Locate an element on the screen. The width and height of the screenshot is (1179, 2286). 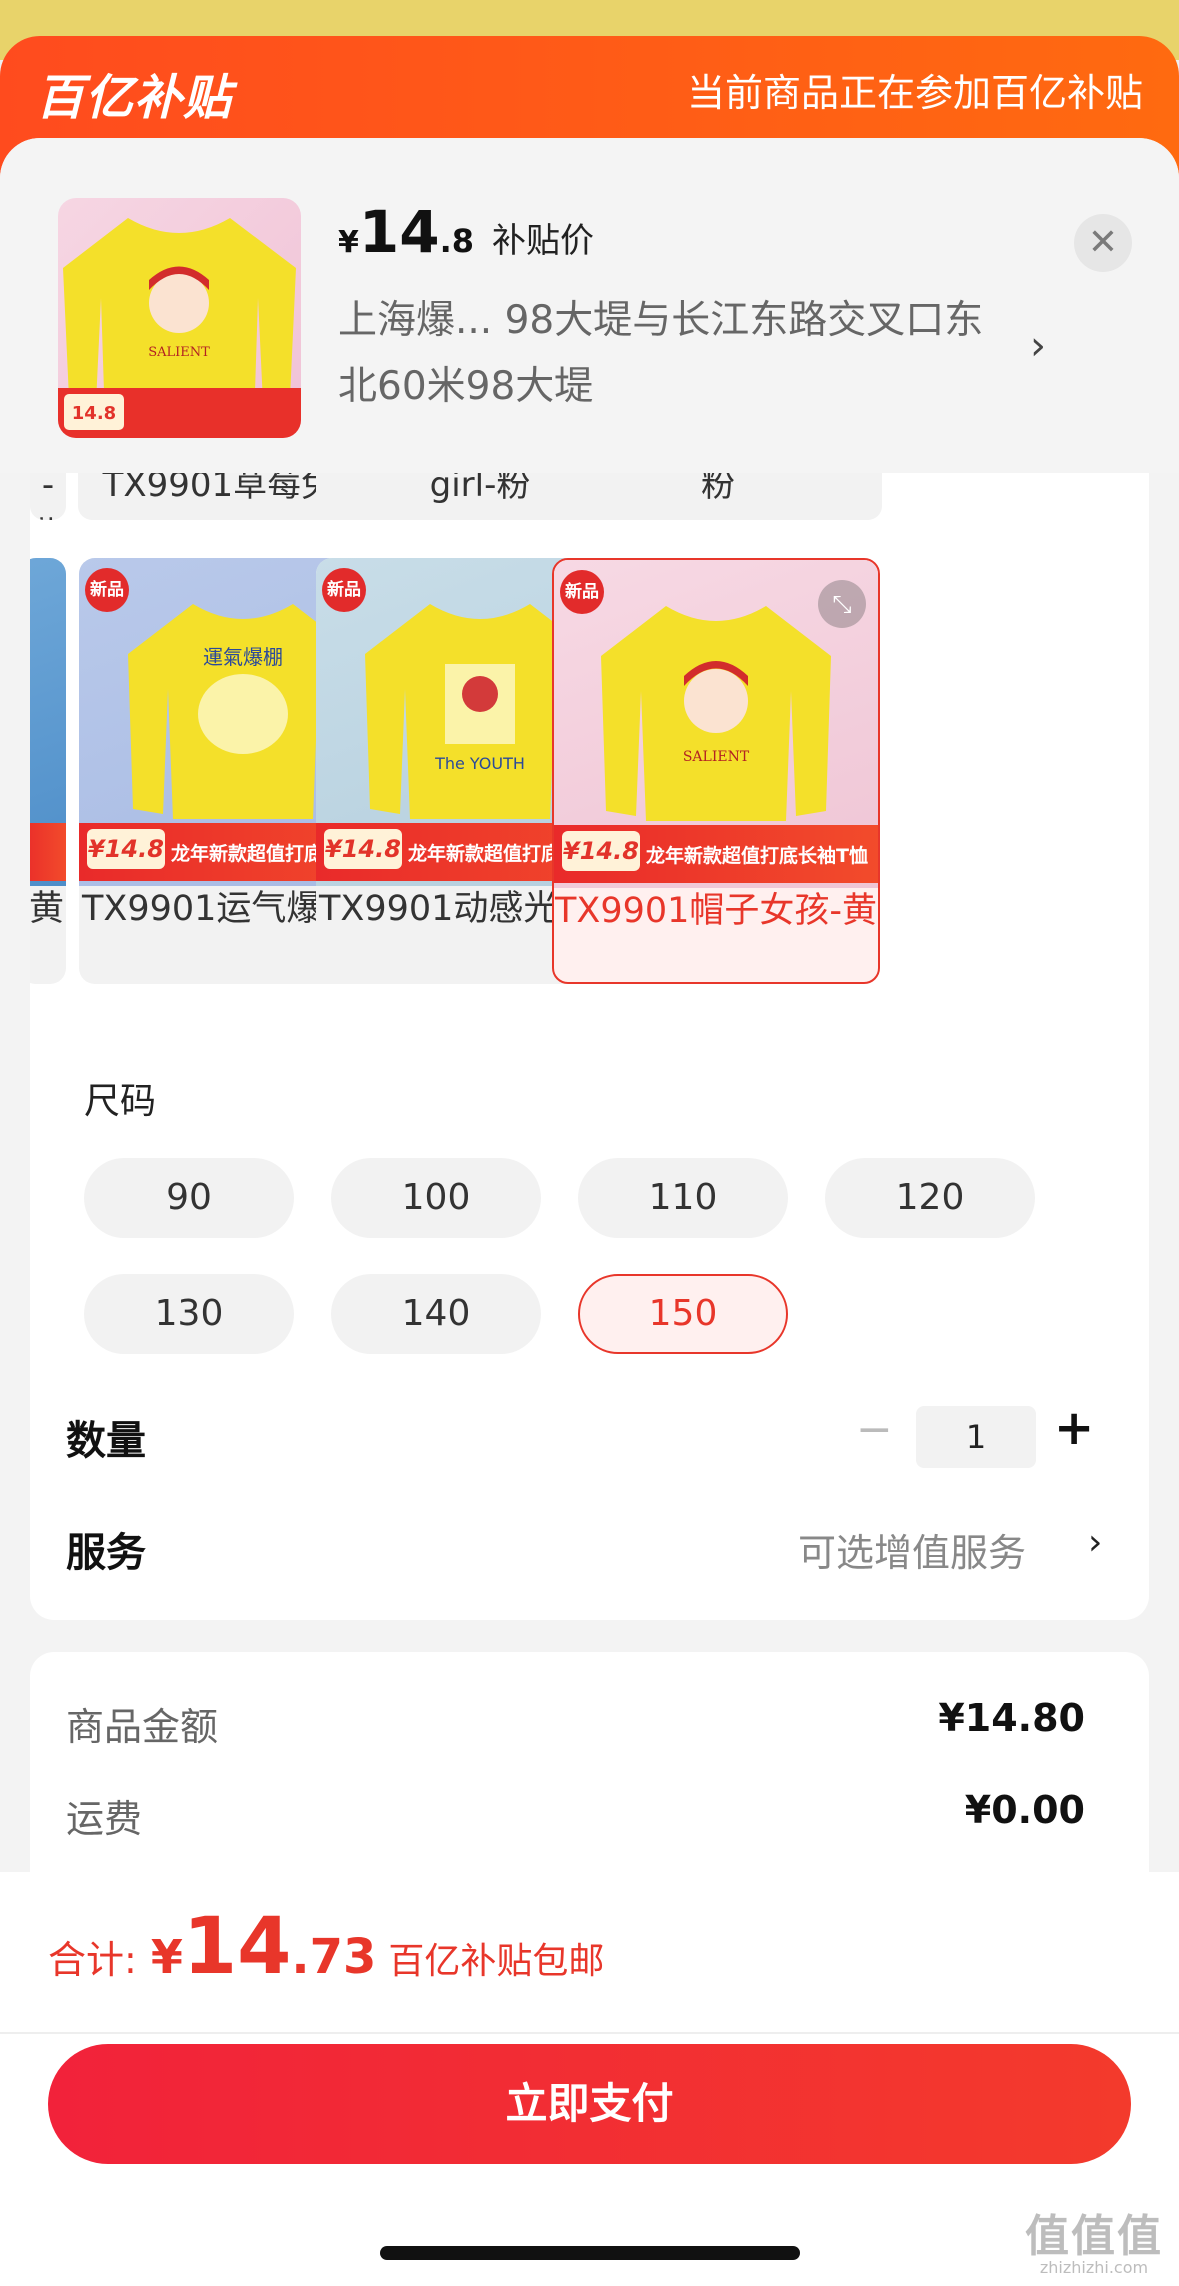
goods-amount-label: 商品金额 is located at coordinates (142, 1727).